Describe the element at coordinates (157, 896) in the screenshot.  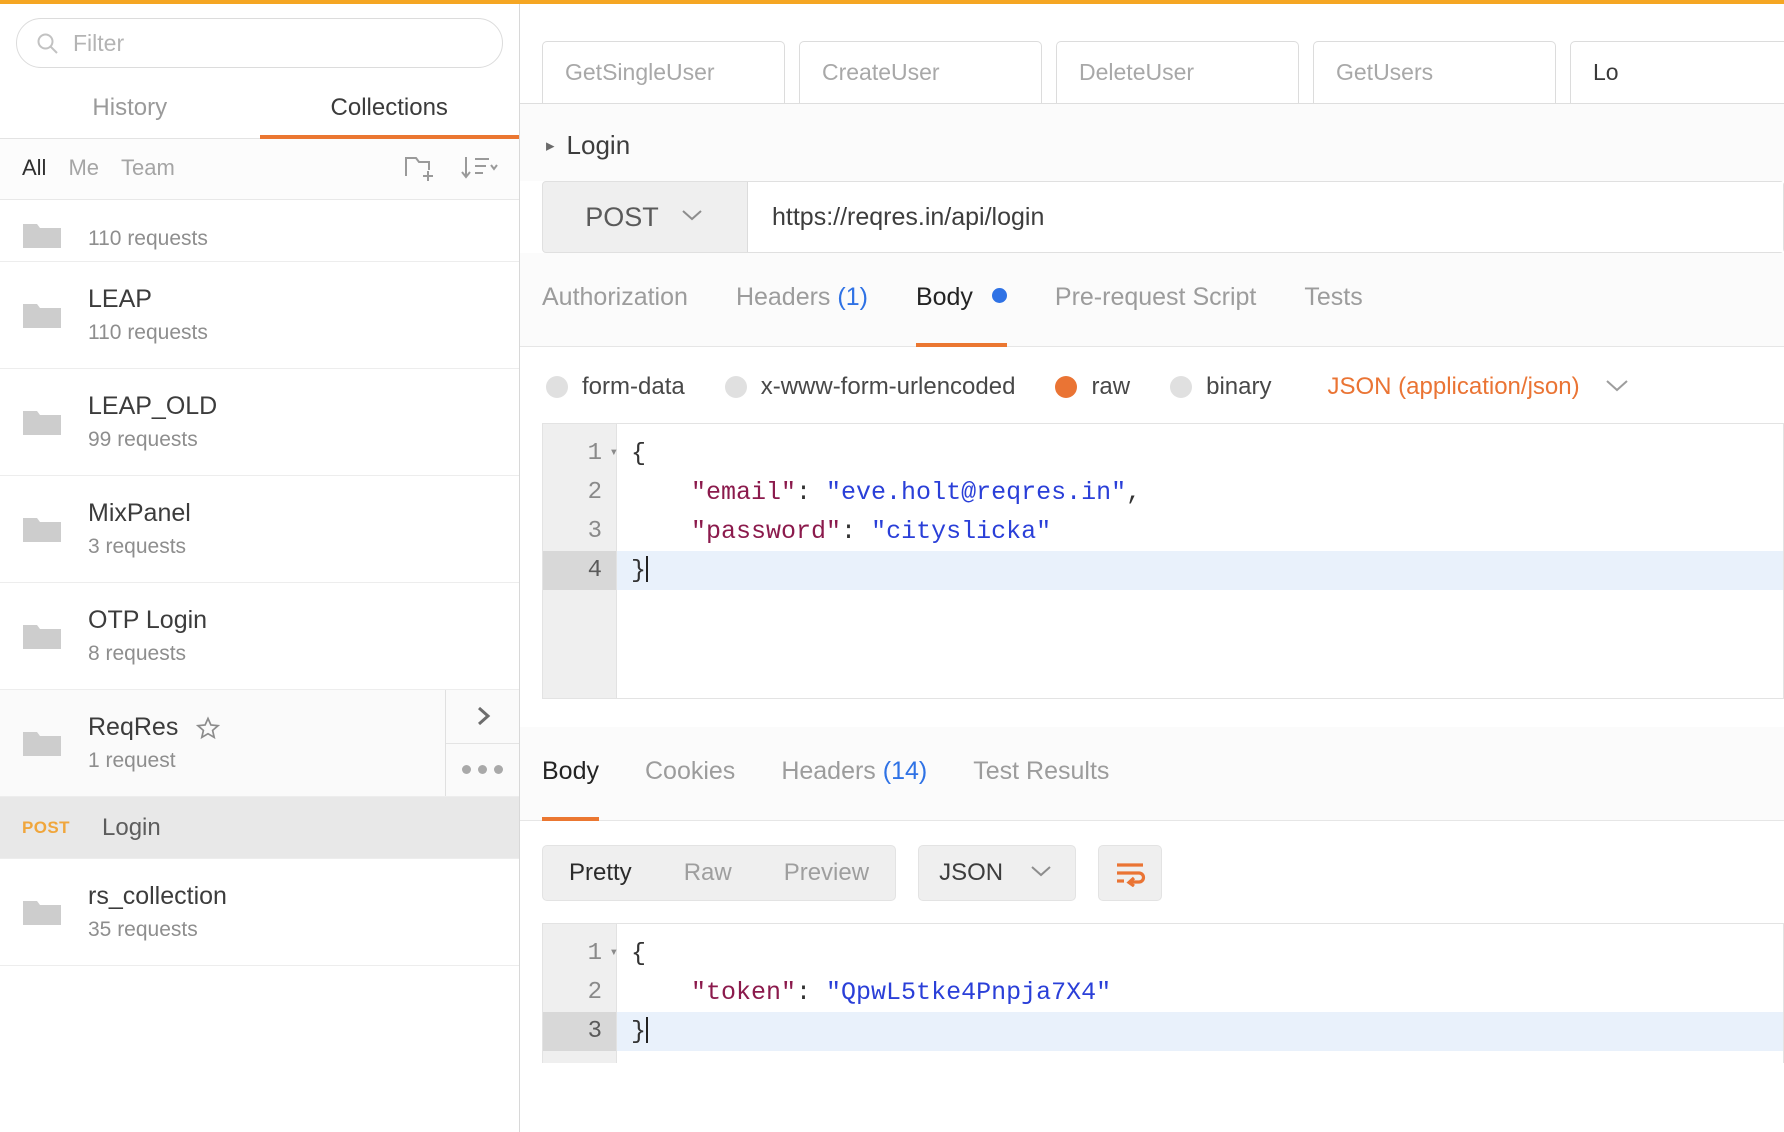
I see `collection-name: rs_collection` at that location.